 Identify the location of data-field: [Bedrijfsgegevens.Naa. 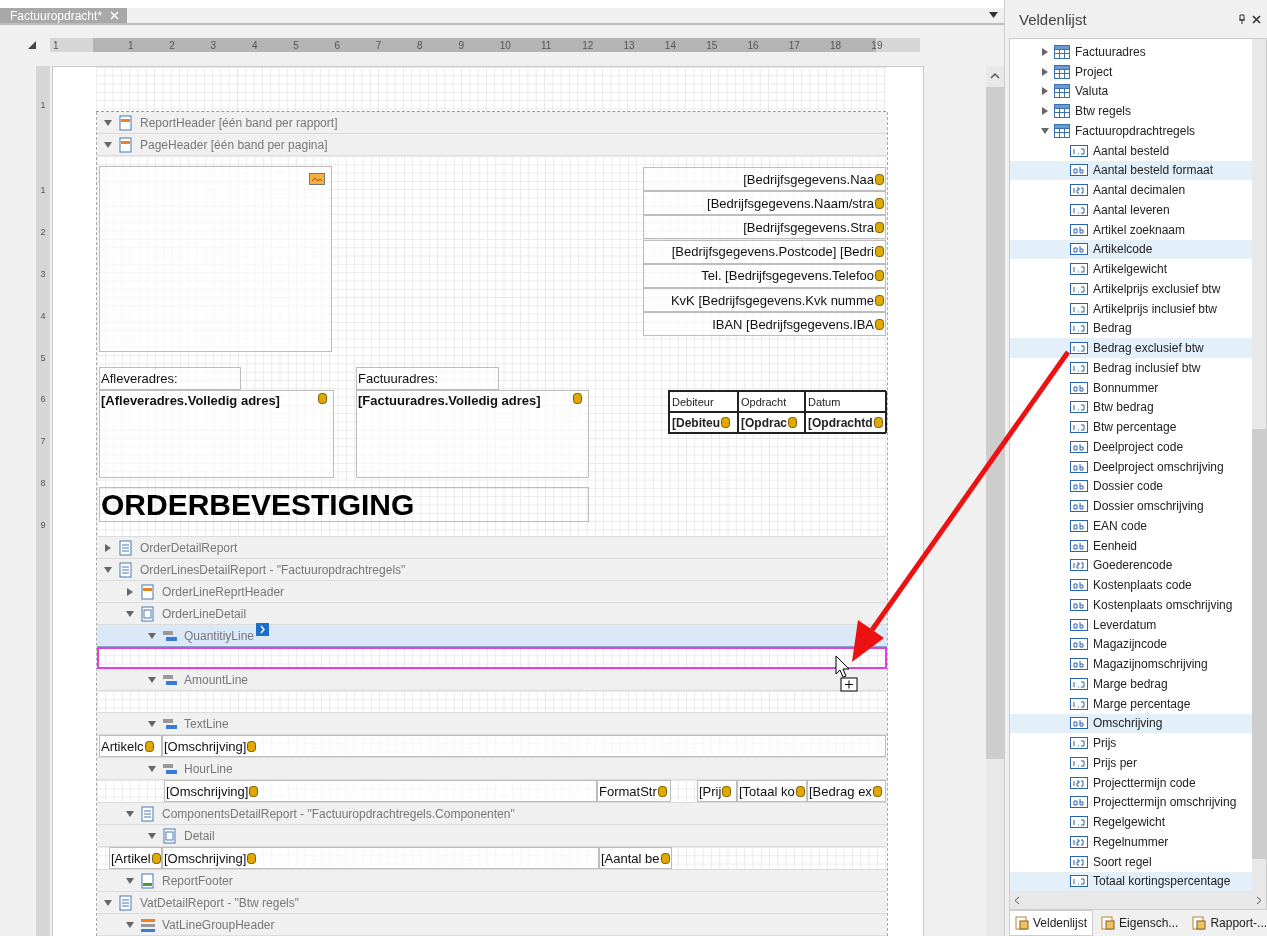
(764, 179).